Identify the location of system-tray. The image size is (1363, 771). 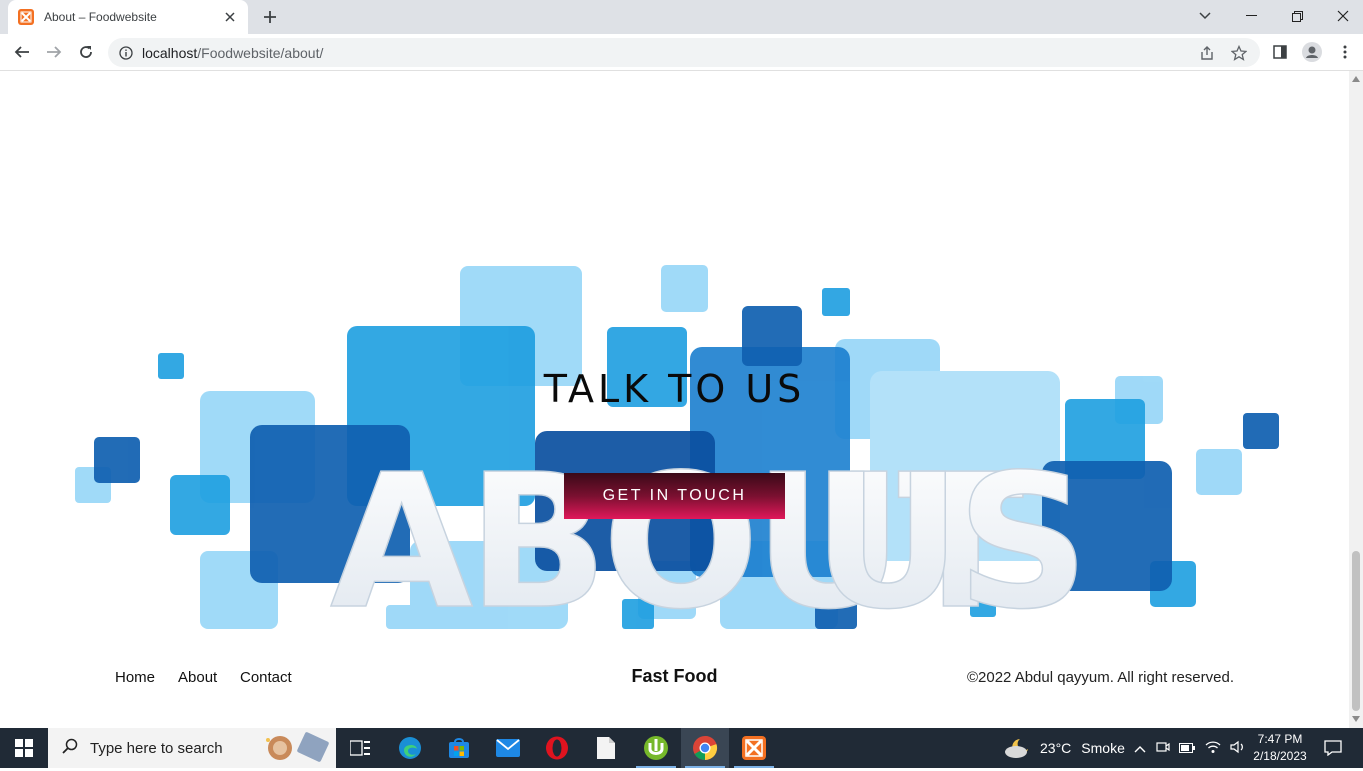
(1194, 748).